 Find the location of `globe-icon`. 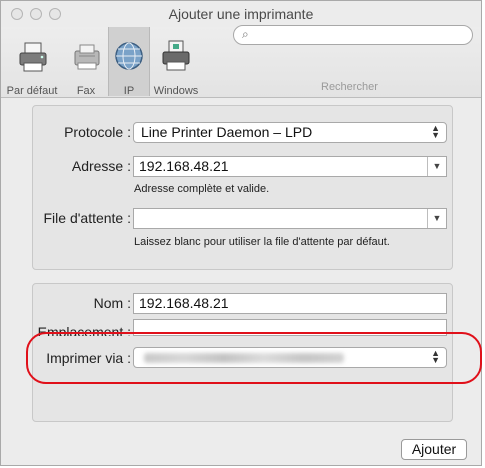

globe-icon is located at coordinates (129, 56).